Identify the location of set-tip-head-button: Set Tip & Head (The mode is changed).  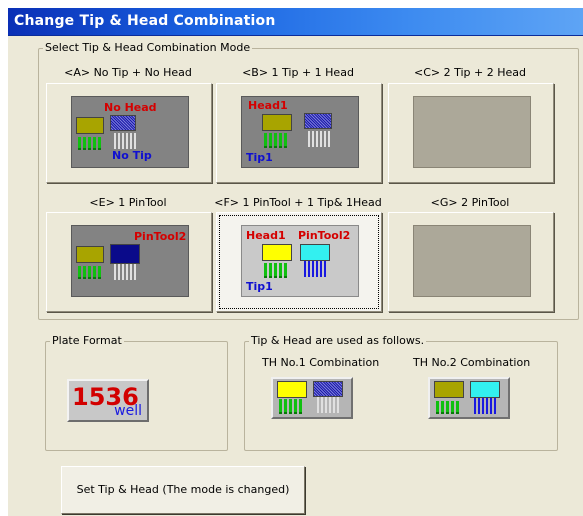
(183, 490).